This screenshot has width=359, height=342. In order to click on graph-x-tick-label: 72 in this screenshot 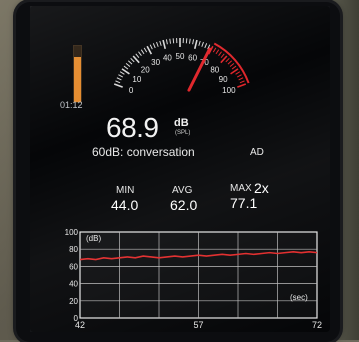, I will do `click(317, 325)`.